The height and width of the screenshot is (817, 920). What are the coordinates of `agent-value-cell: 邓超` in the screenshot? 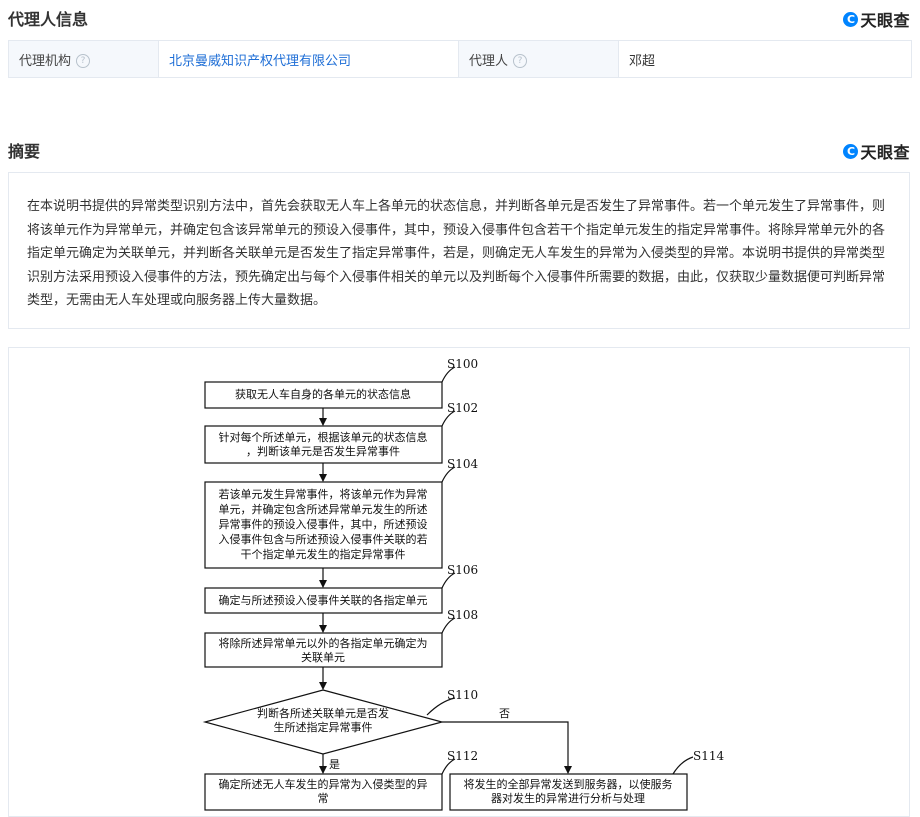 It's located at (765, 59).